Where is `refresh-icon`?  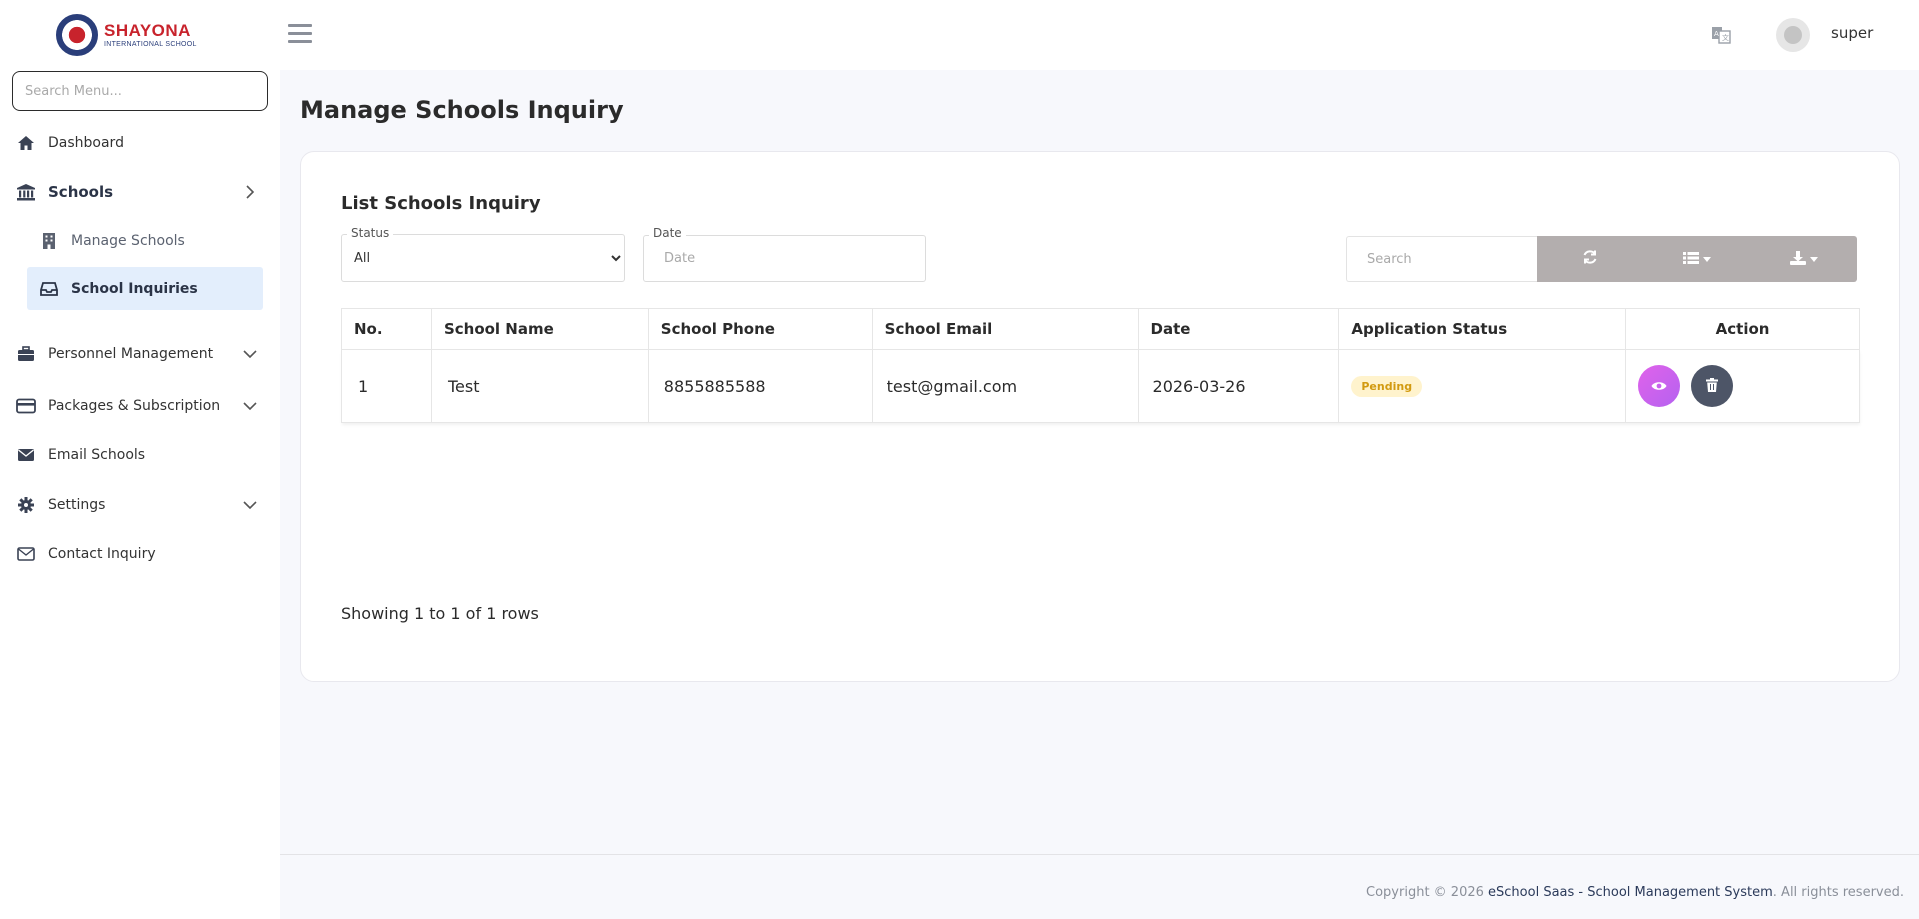 refresh-icon is located at coordinates (1590, 259).